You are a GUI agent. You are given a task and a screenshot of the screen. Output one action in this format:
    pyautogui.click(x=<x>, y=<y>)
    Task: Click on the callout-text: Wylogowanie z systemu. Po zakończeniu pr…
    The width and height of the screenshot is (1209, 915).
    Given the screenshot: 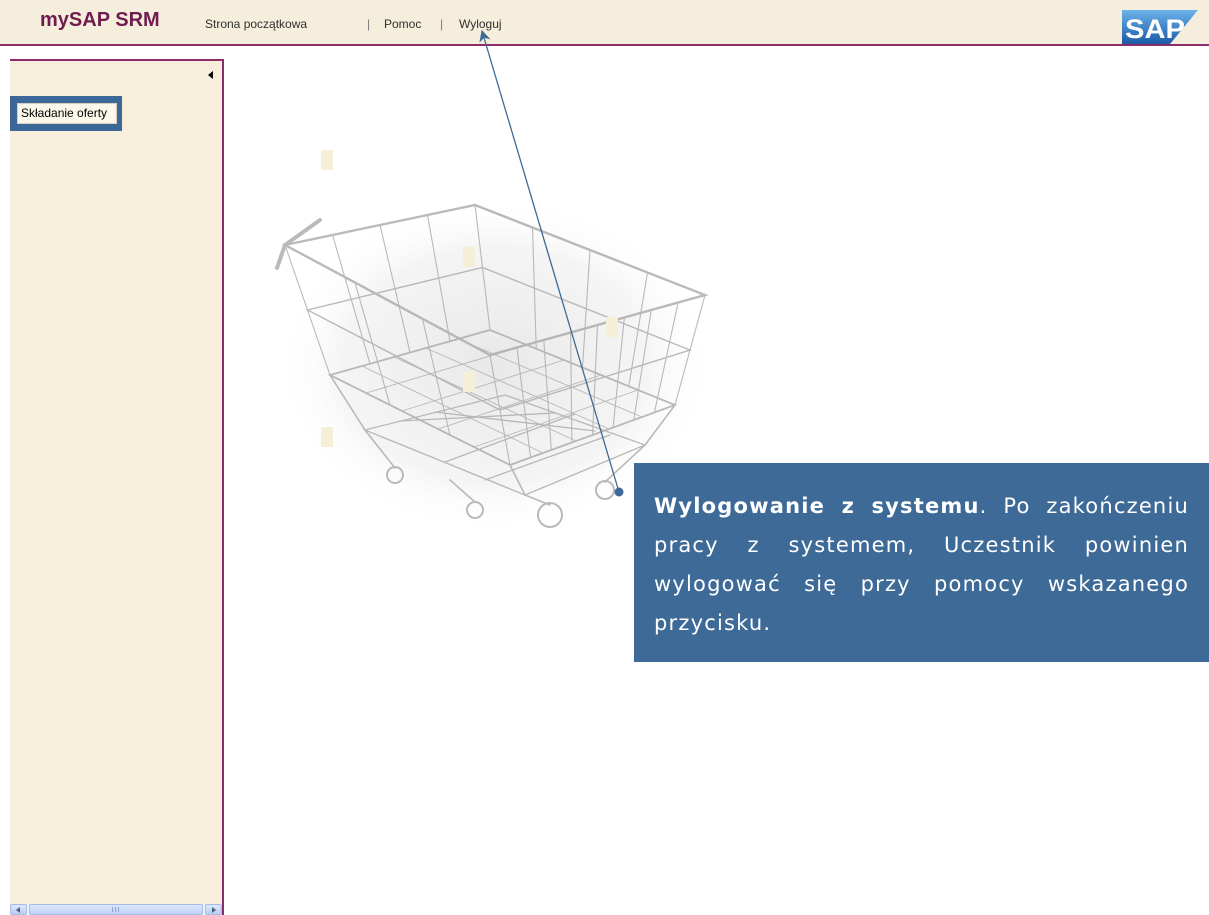 What is the action you would take?
    pyautogui.click(x=921, y=565)
    